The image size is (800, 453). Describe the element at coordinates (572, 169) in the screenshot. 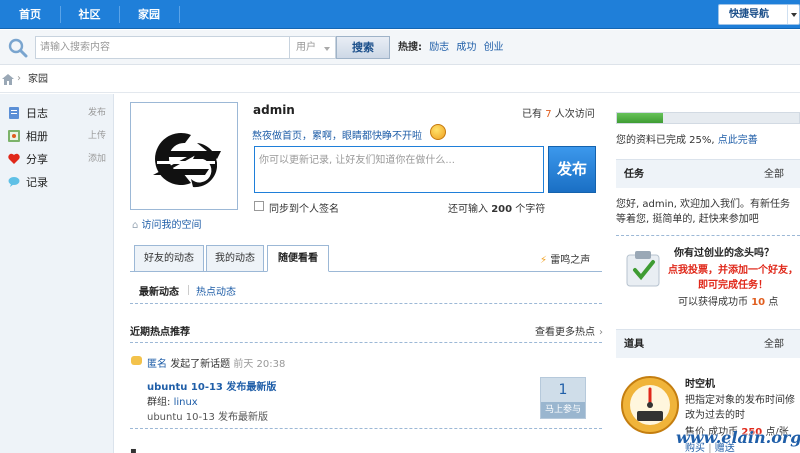

I see `publish-button: 发布` at that location.